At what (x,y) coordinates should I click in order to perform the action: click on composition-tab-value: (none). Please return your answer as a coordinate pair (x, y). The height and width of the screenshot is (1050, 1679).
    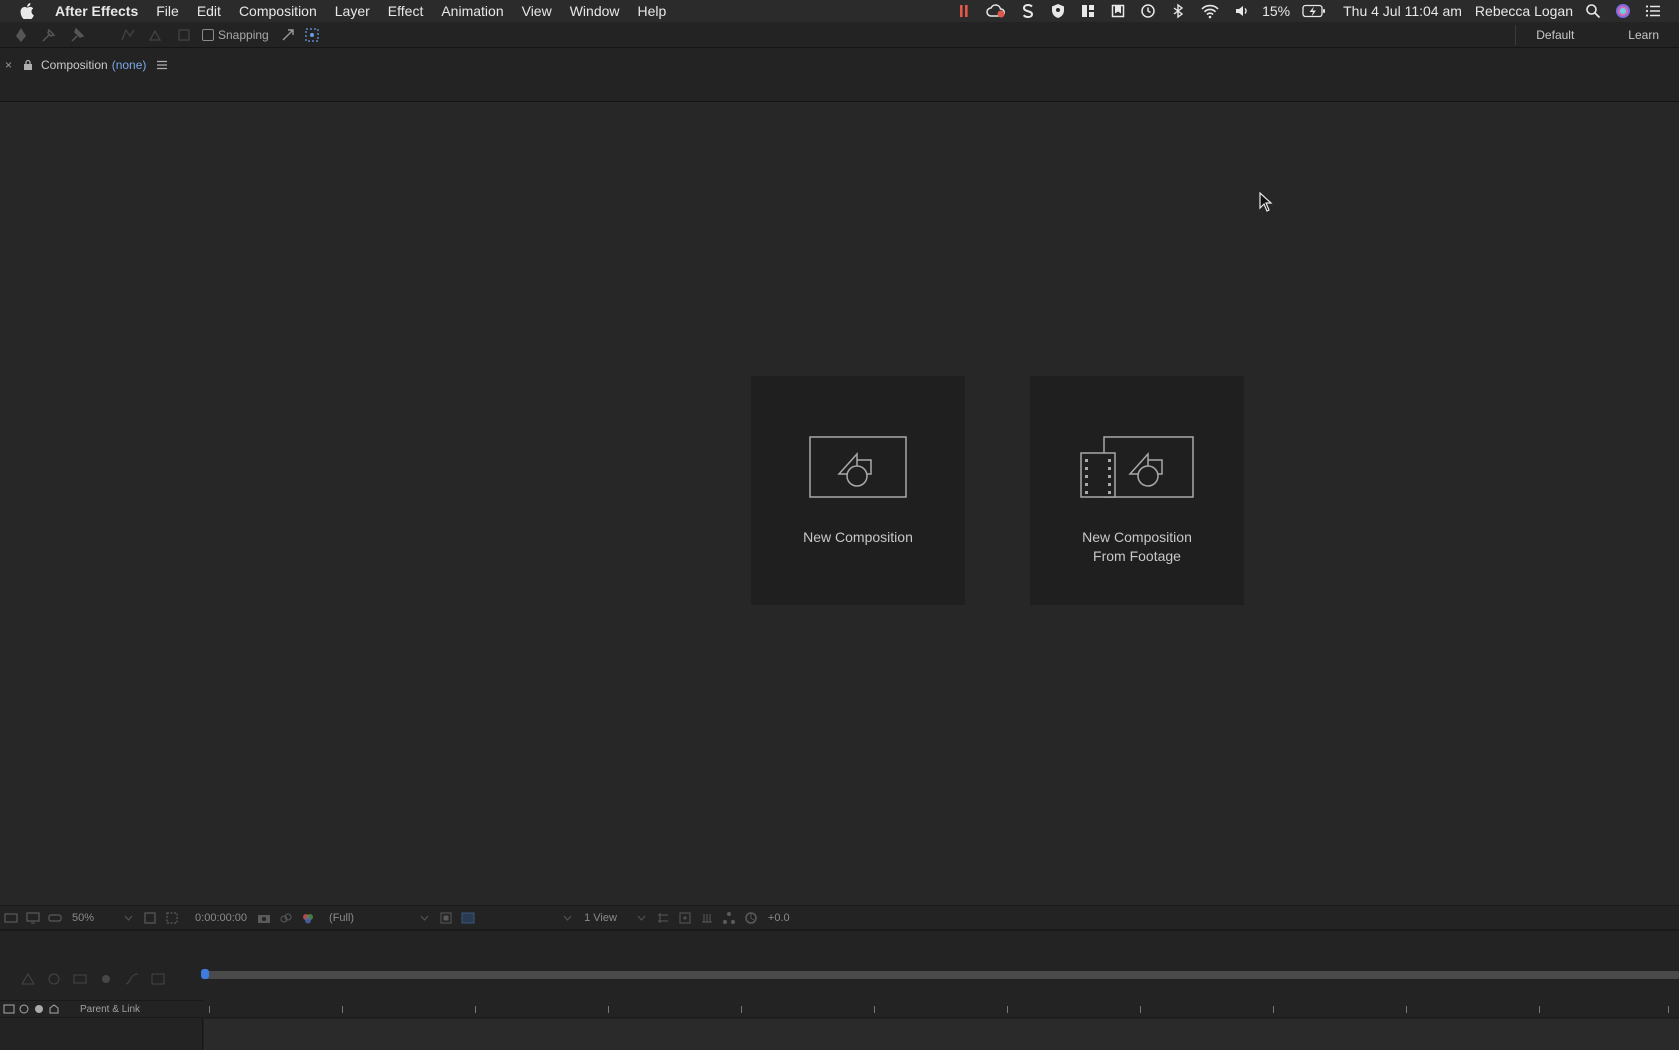
    Looking at the image, I should click on (129, 65).